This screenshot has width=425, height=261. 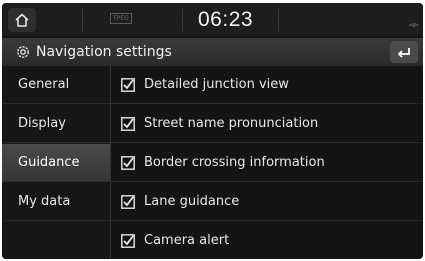 What do you see at coordinates (267, 202) in the screenshot?
I see `option-lane-guidance: Lane guidance` at bounding box center [267, 202].